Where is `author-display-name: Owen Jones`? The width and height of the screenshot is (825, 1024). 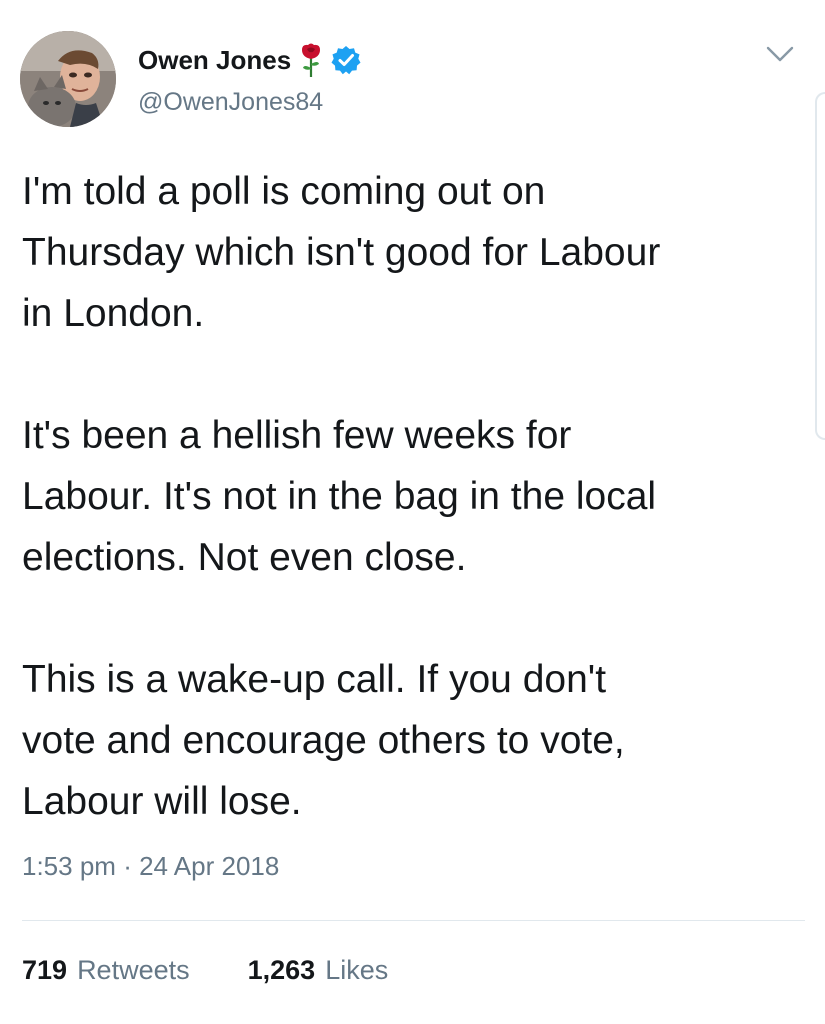
author-display-name: Owen Jones is located at coordinates (214, 60).